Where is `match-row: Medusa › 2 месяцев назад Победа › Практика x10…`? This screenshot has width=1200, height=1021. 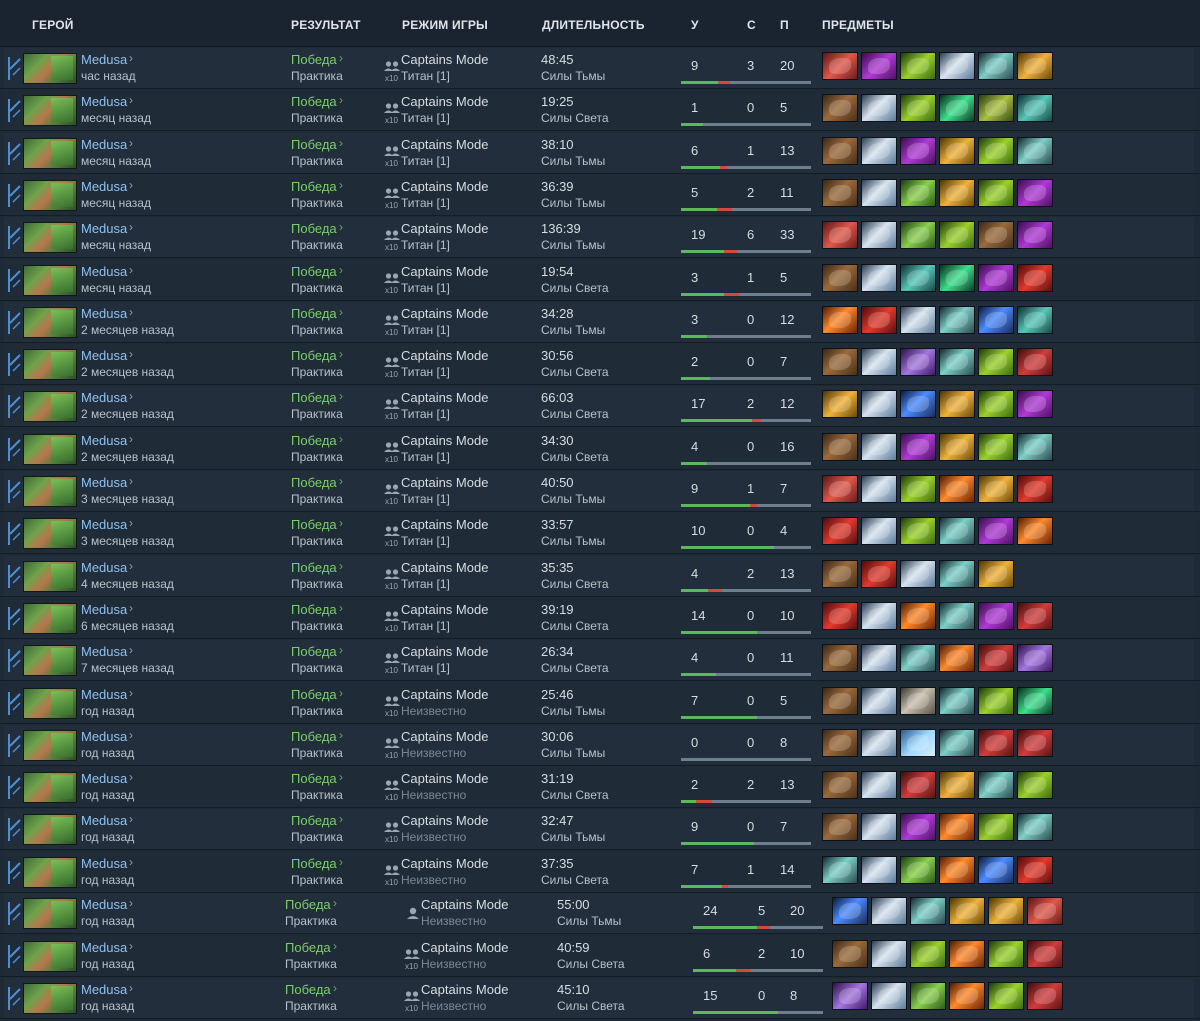
match-row: Medusa › 2 месяцев назад Победа › Практика x10… is located at coordinates (600, 364).